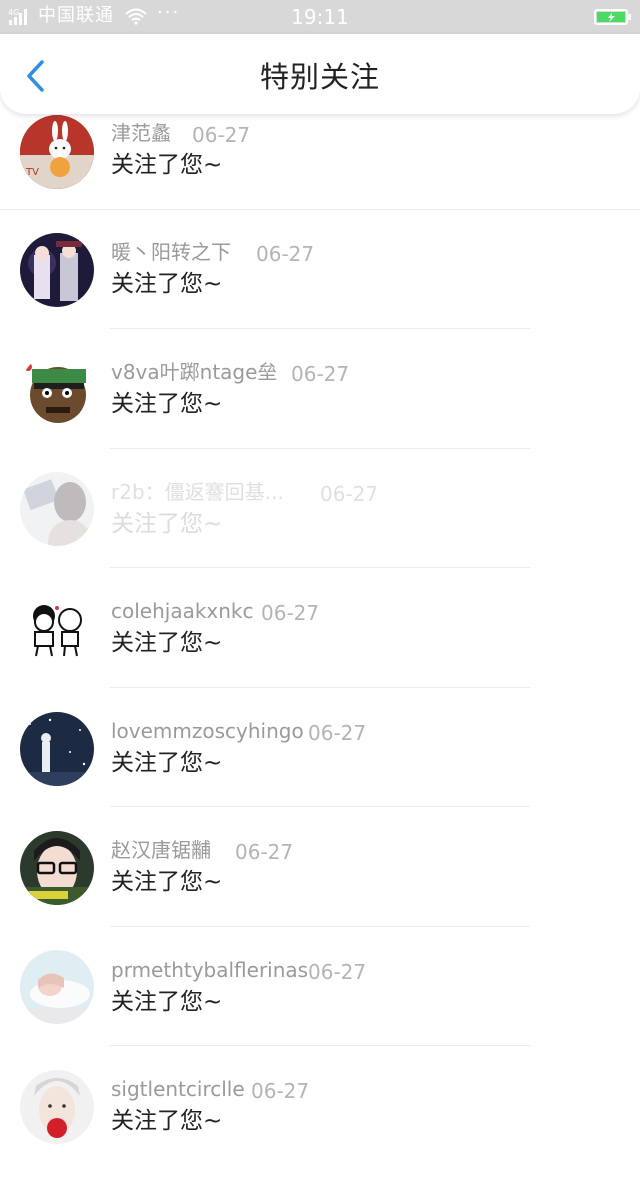 This screenshot has width=640, height=1186. I want to click on list-item: sigtlentcirclle 06-27 关注了您~, so click(320, 1126).